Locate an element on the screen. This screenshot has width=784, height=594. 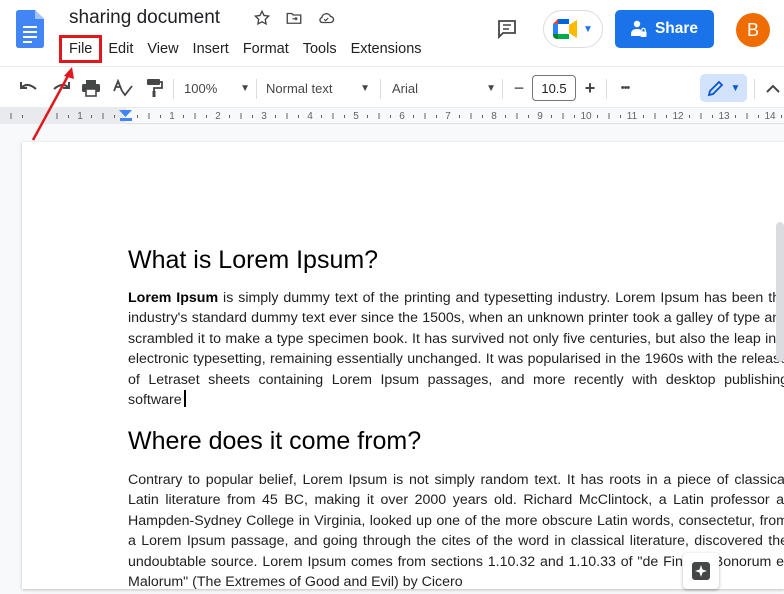
document-title: sharing document is located at coordinates (144, 18).